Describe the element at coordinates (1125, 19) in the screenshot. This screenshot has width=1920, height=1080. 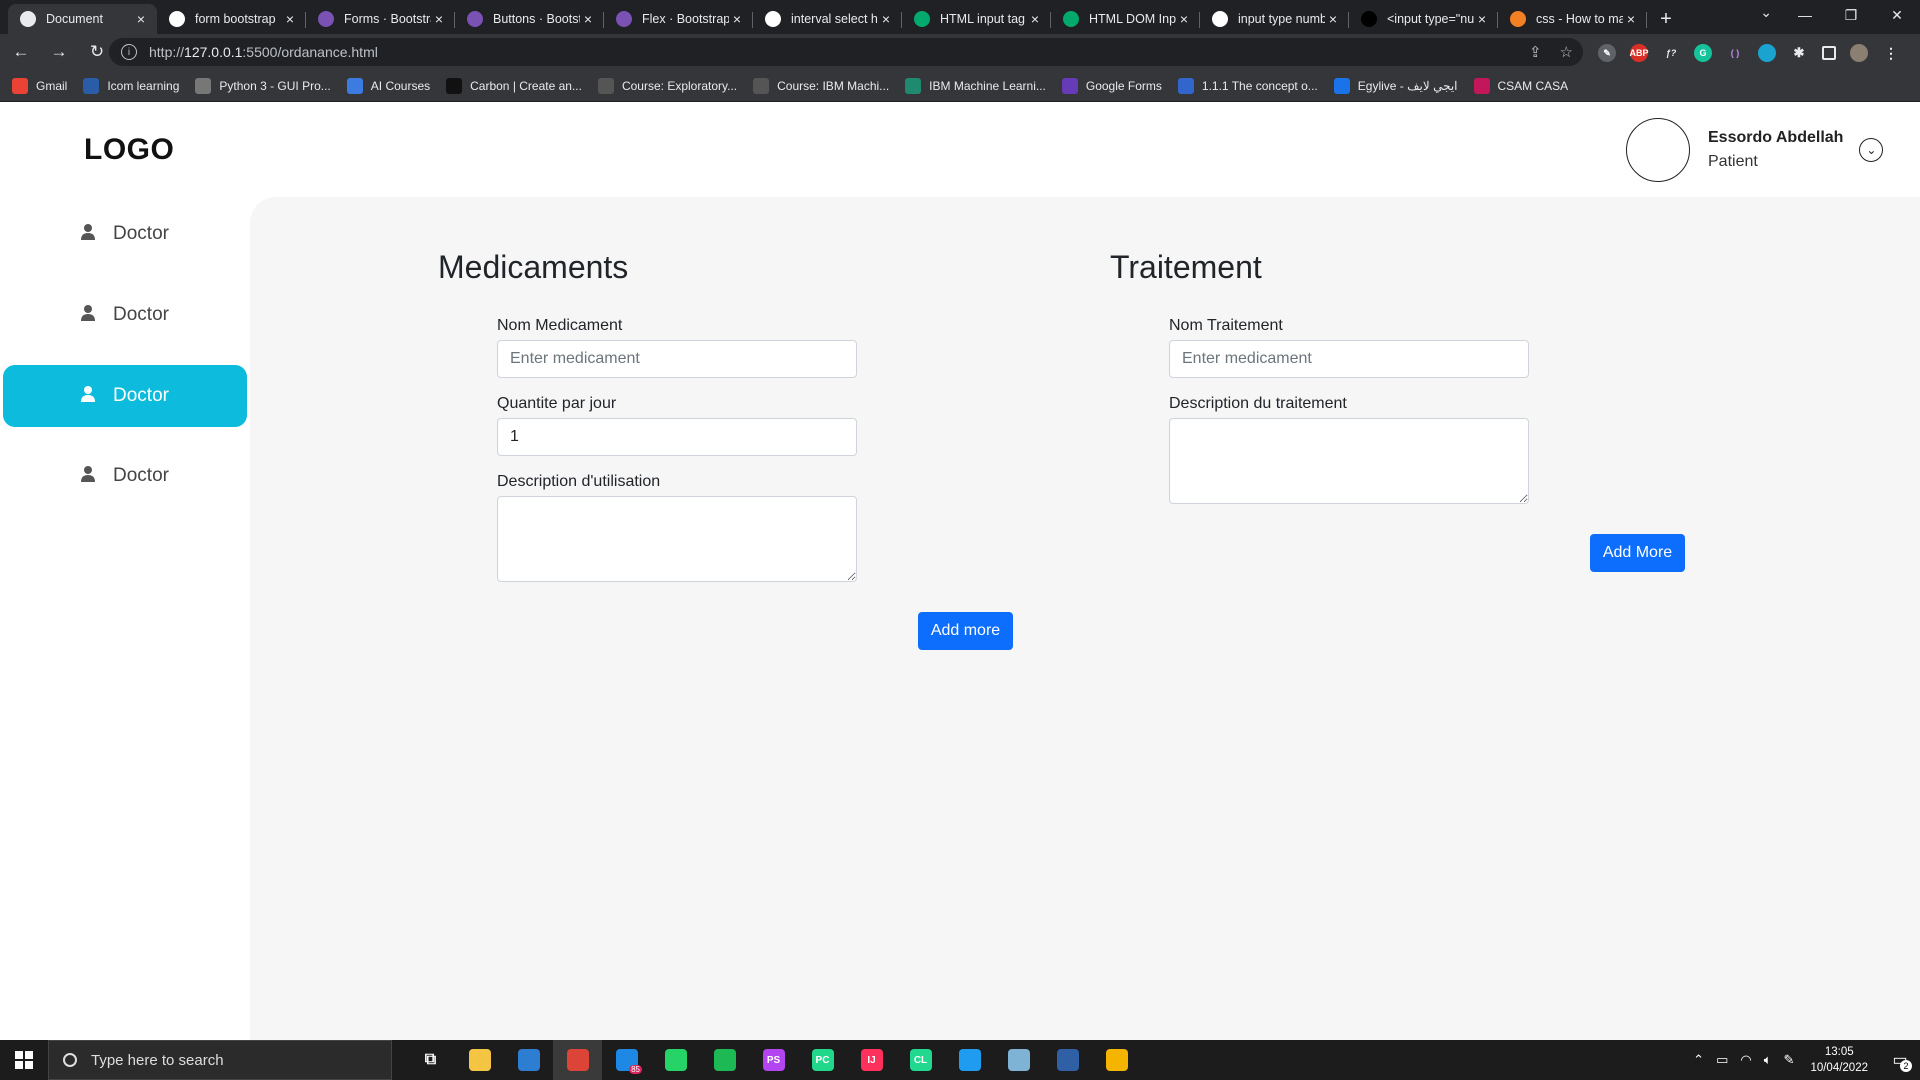
I see `browser-tab: HTML DOM Input×` at that location.